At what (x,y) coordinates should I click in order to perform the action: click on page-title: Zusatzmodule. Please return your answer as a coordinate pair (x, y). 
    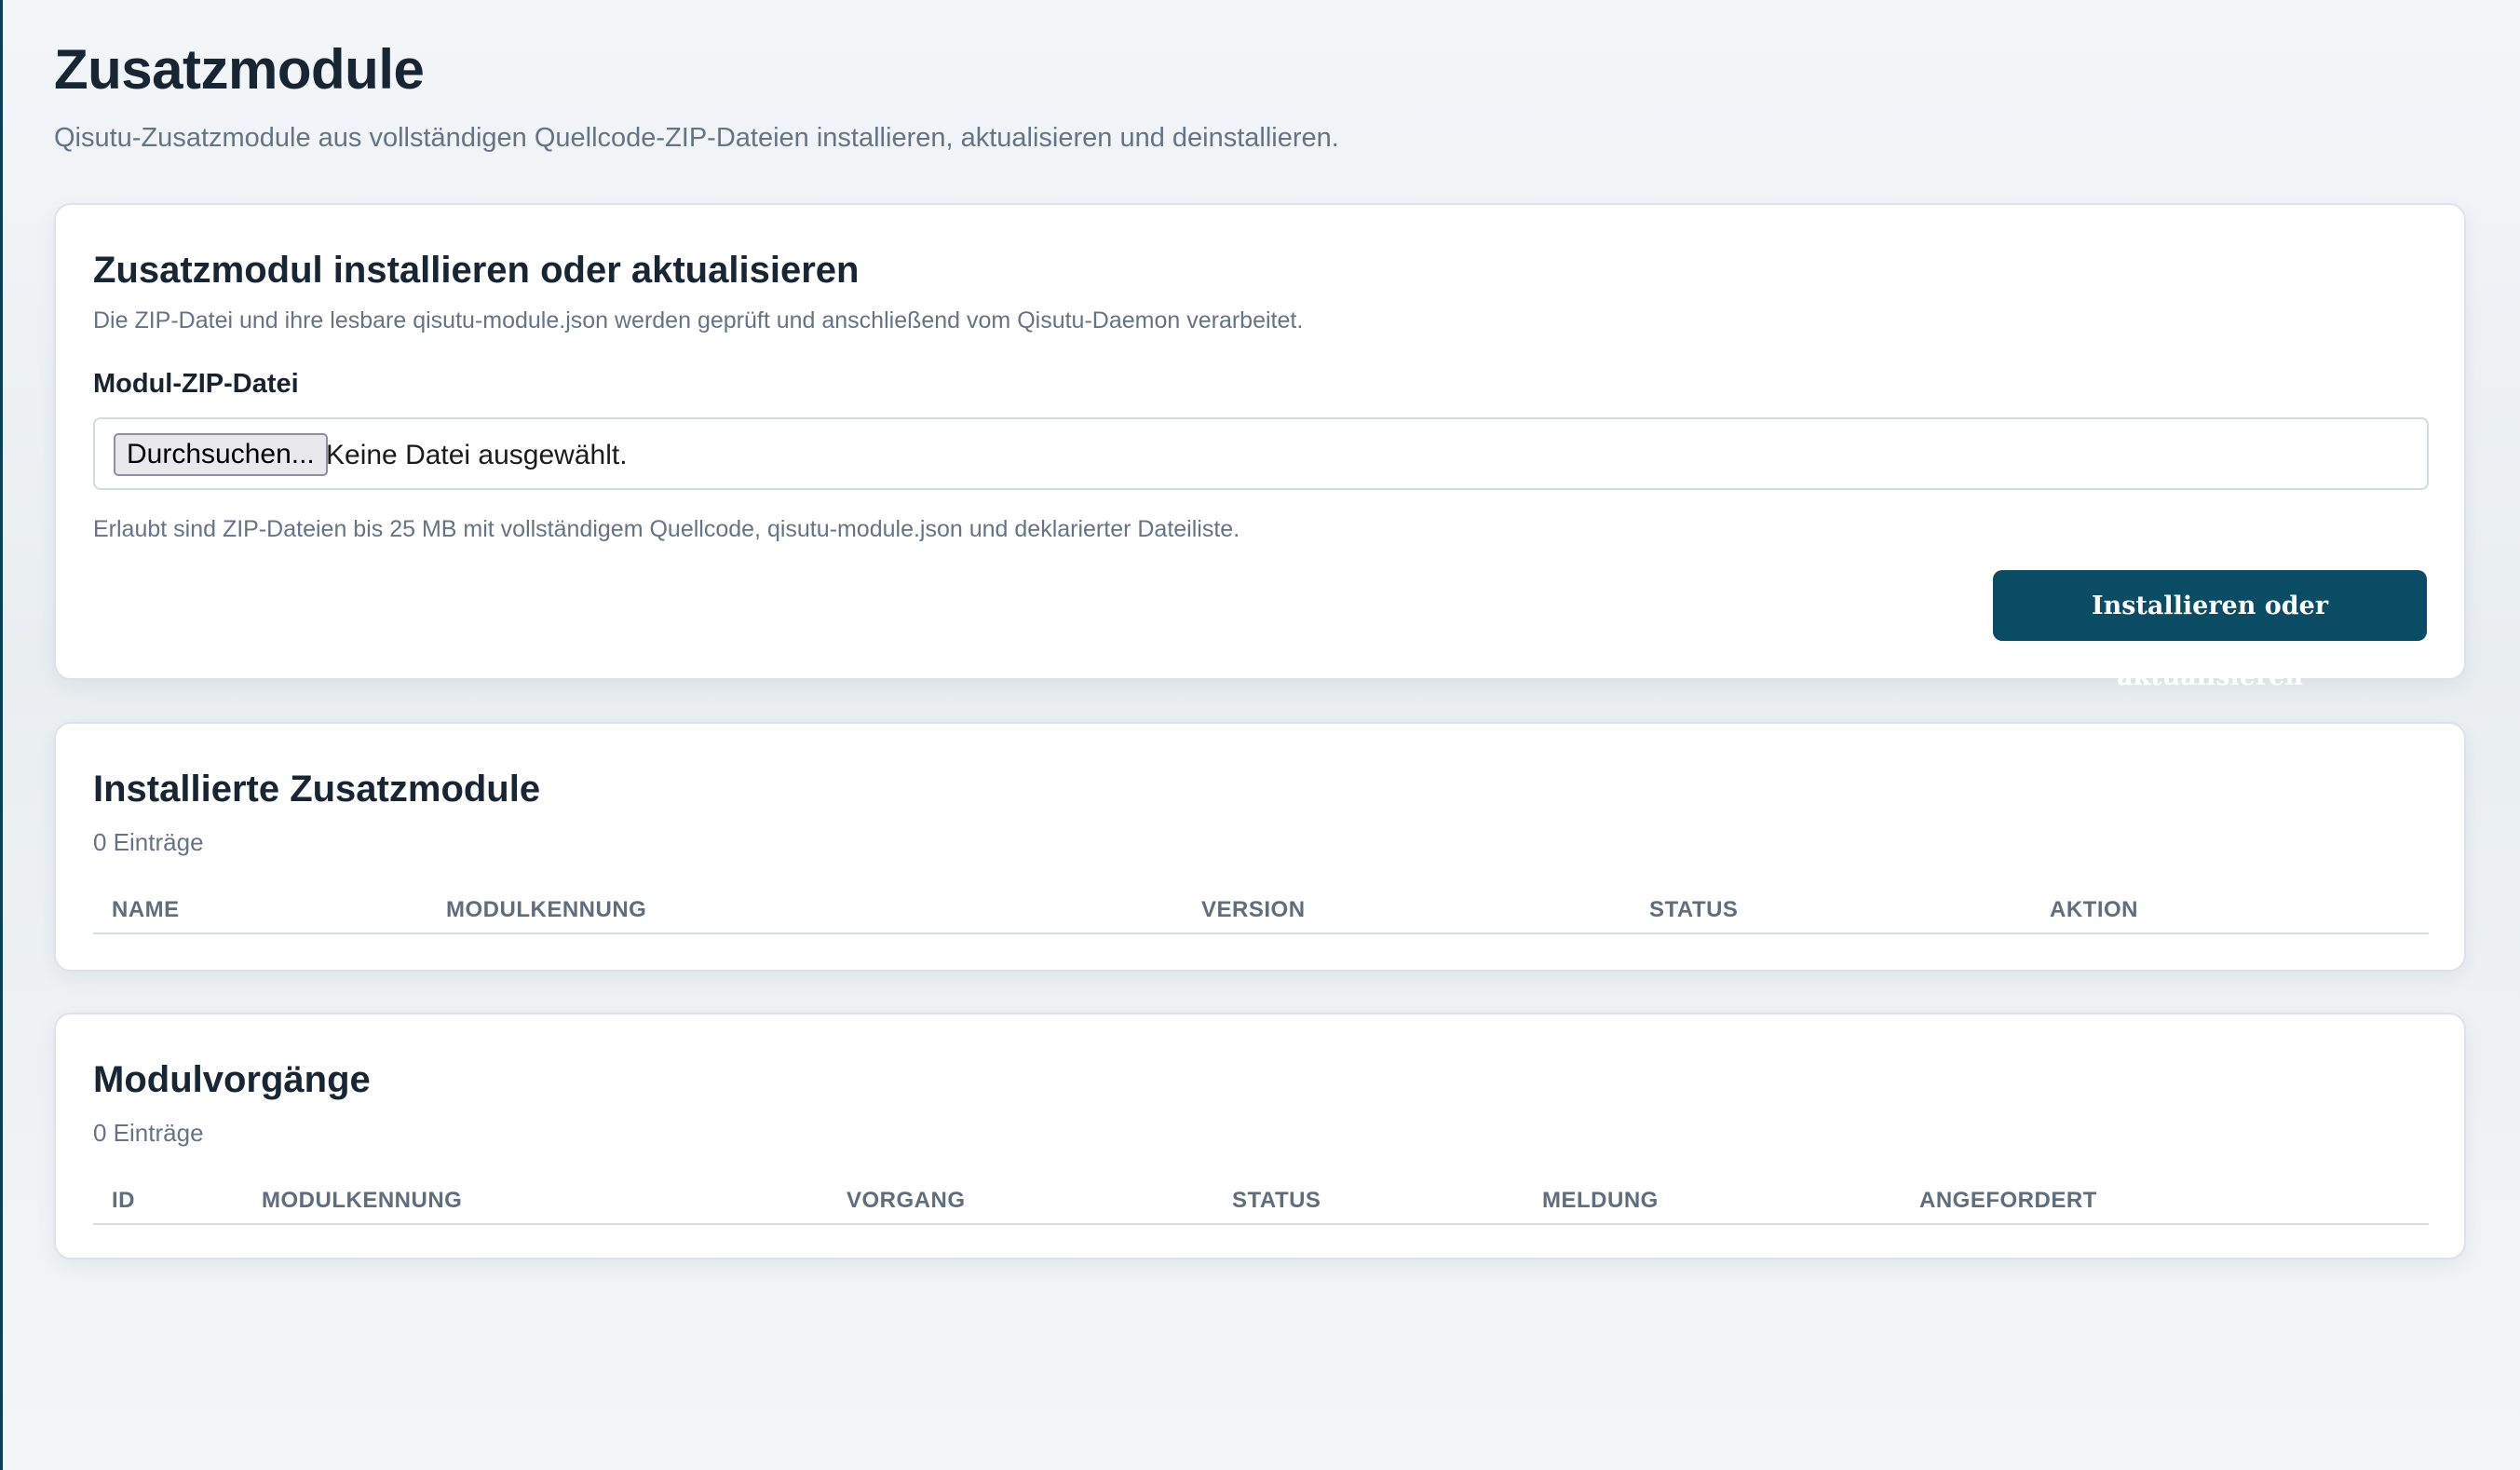
    Looking at the image, I should click on (239, 69).